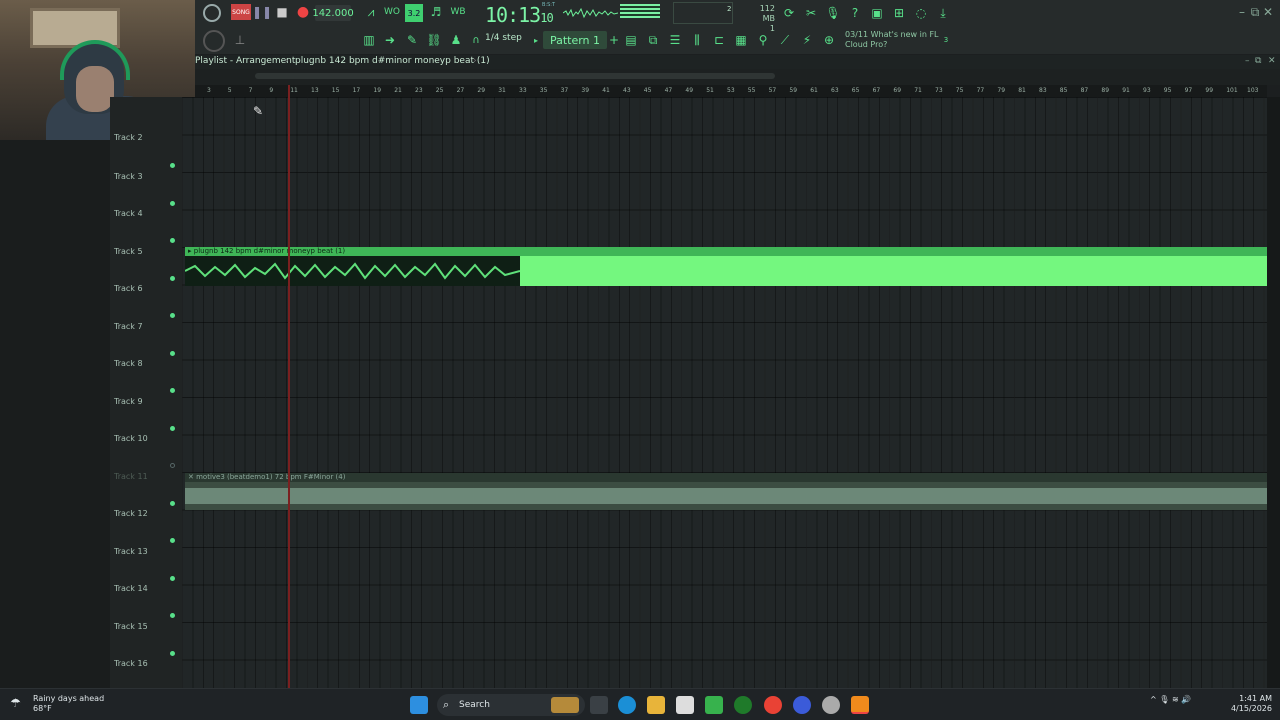  I want to click on undo-history-icon: ⟳, so click(789, 13).